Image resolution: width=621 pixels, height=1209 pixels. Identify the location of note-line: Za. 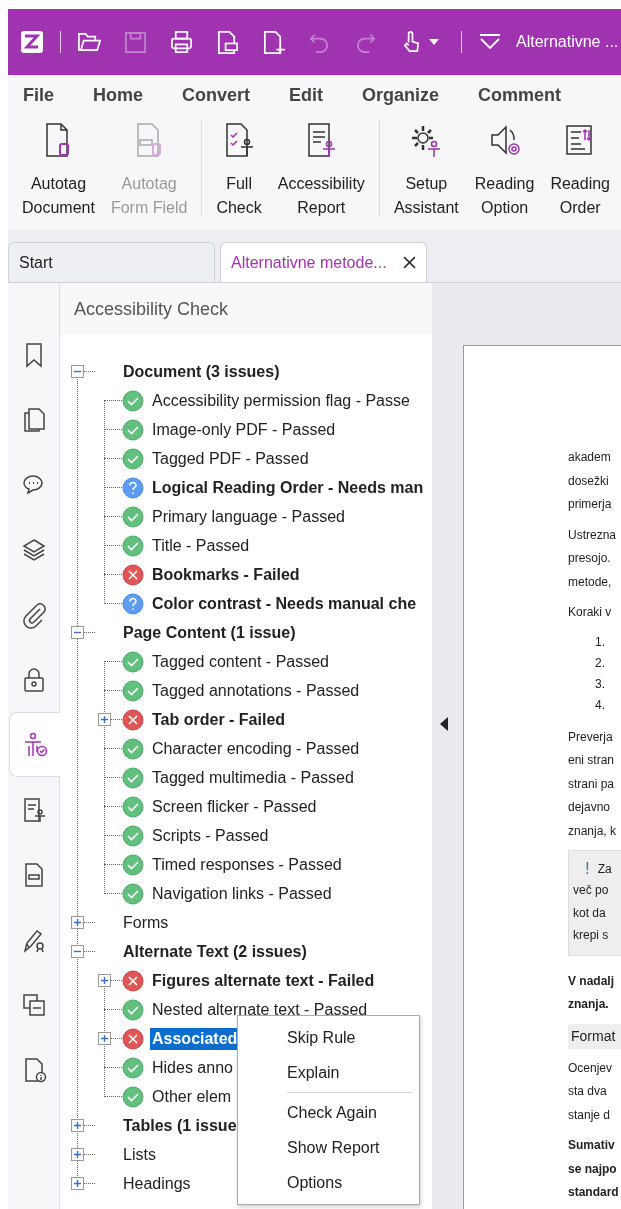
(604, 869).